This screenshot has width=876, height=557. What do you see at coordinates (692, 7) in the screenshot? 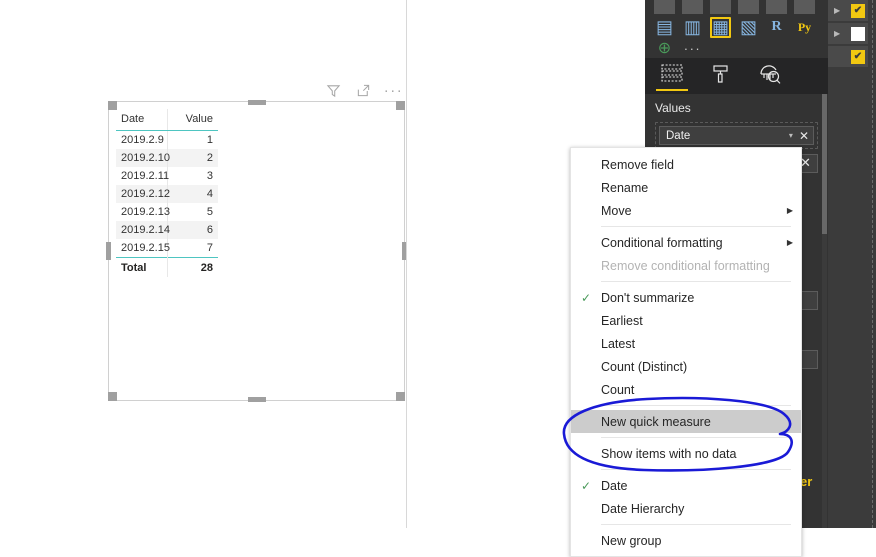
I see `map-shape-icon` at bounding box center [692, 7].